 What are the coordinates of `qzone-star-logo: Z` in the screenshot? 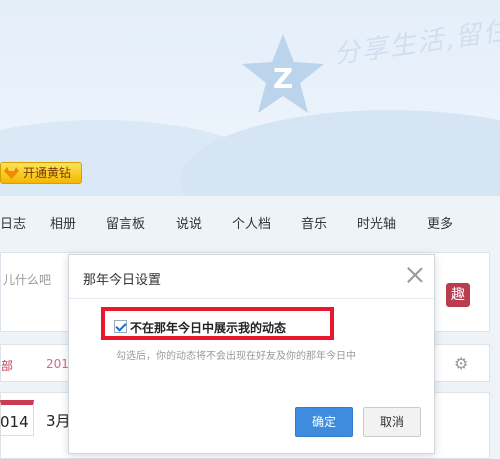 It's located at (283, 77).